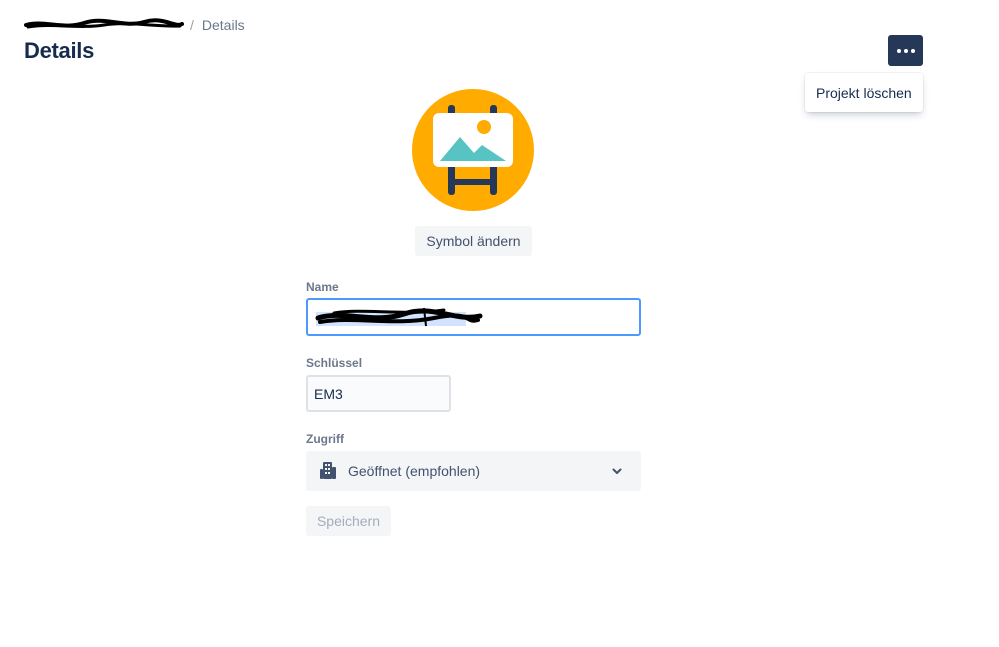 This screenshot has width=999, height=647. I want to click on easel-picture-icon, so click(473, 150).